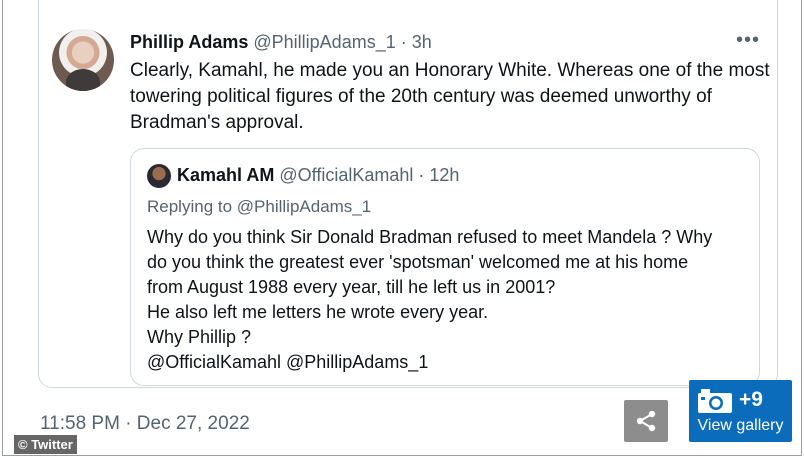 The image size is (804, 458). I want to click on quoted-text-line: @OfficialKamahl @PhillipAdams_1, so click(288, 362).